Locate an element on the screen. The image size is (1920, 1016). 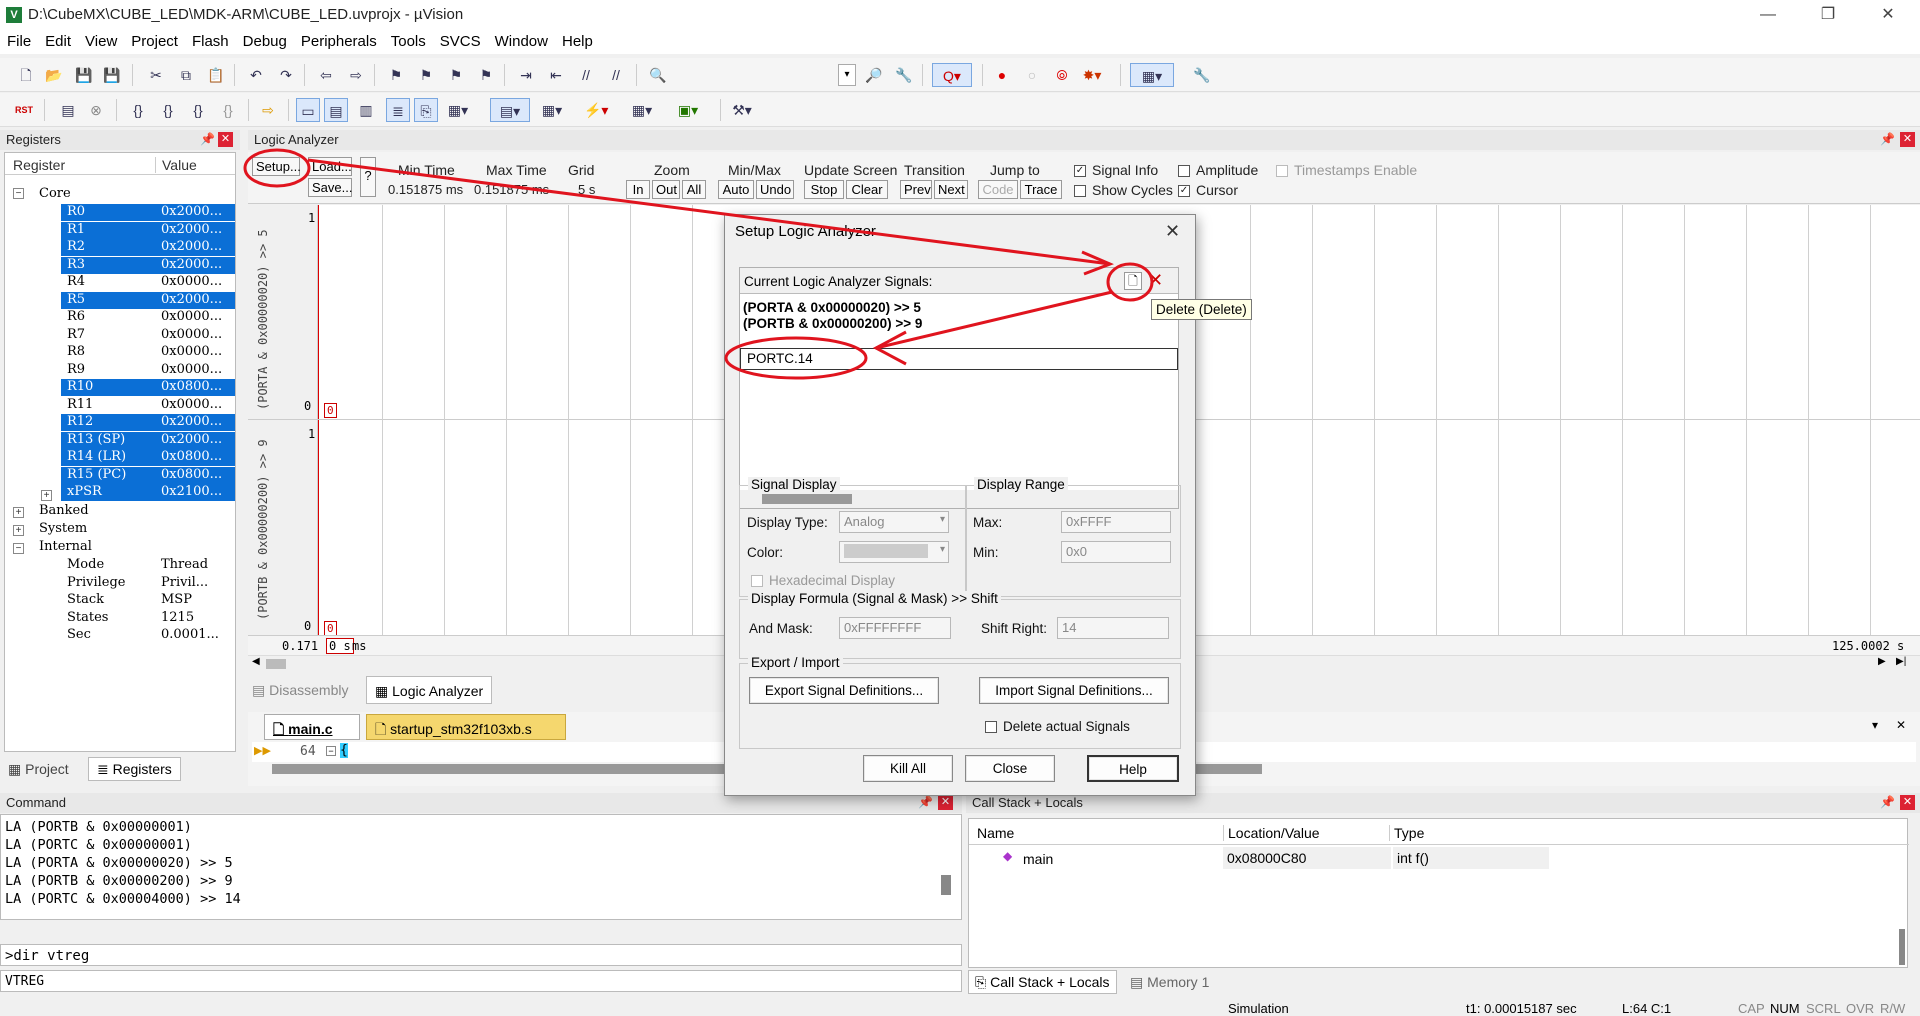
debug-session-icon: Q▾ is located at coordinates (952, 75).